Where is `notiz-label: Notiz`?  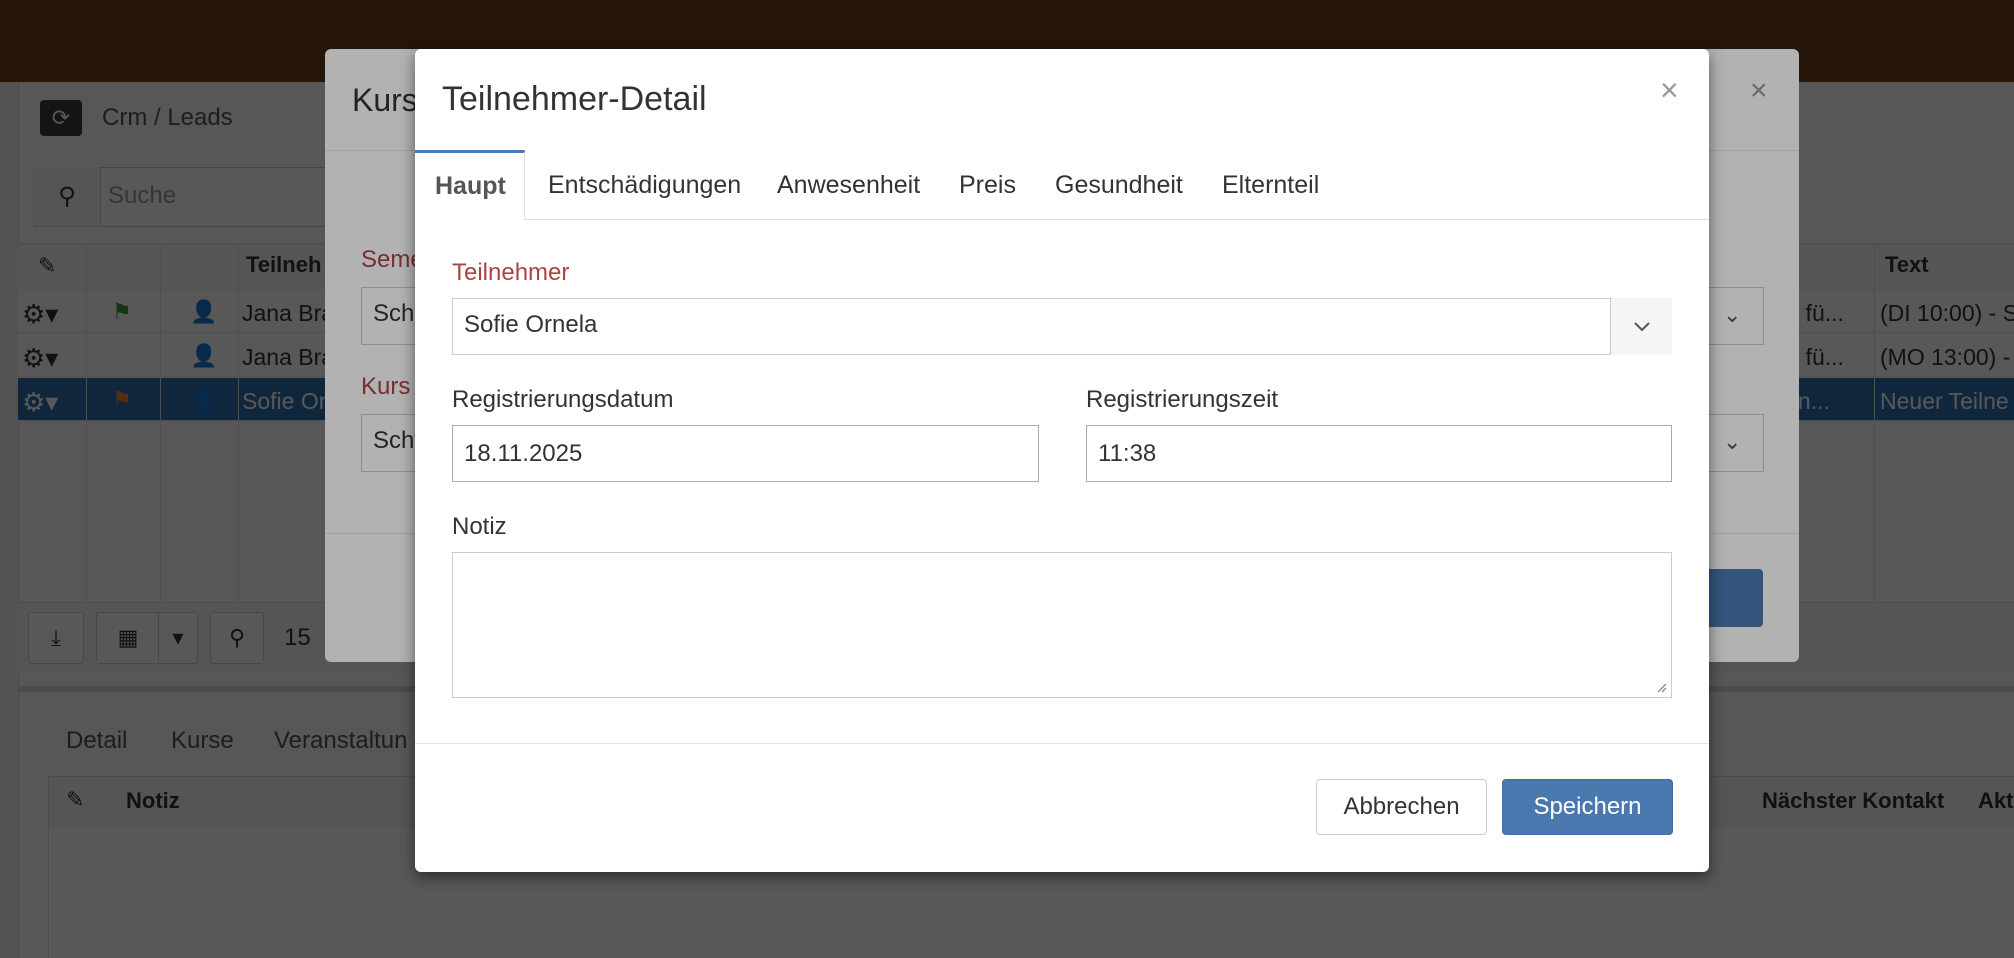
notiz-label: Notiz is located at coordinates (479, 526).